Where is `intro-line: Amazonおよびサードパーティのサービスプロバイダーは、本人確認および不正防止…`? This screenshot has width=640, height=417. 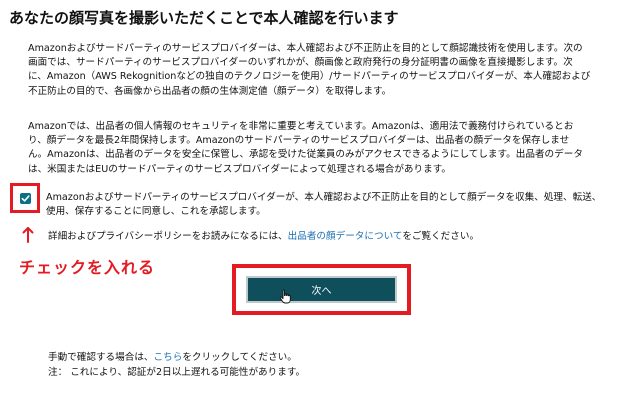
intro-line: Amazonおよびサードパーティのサービスプロバイダーは、本人確認および不正防止… is located at coordinates (305, 48).